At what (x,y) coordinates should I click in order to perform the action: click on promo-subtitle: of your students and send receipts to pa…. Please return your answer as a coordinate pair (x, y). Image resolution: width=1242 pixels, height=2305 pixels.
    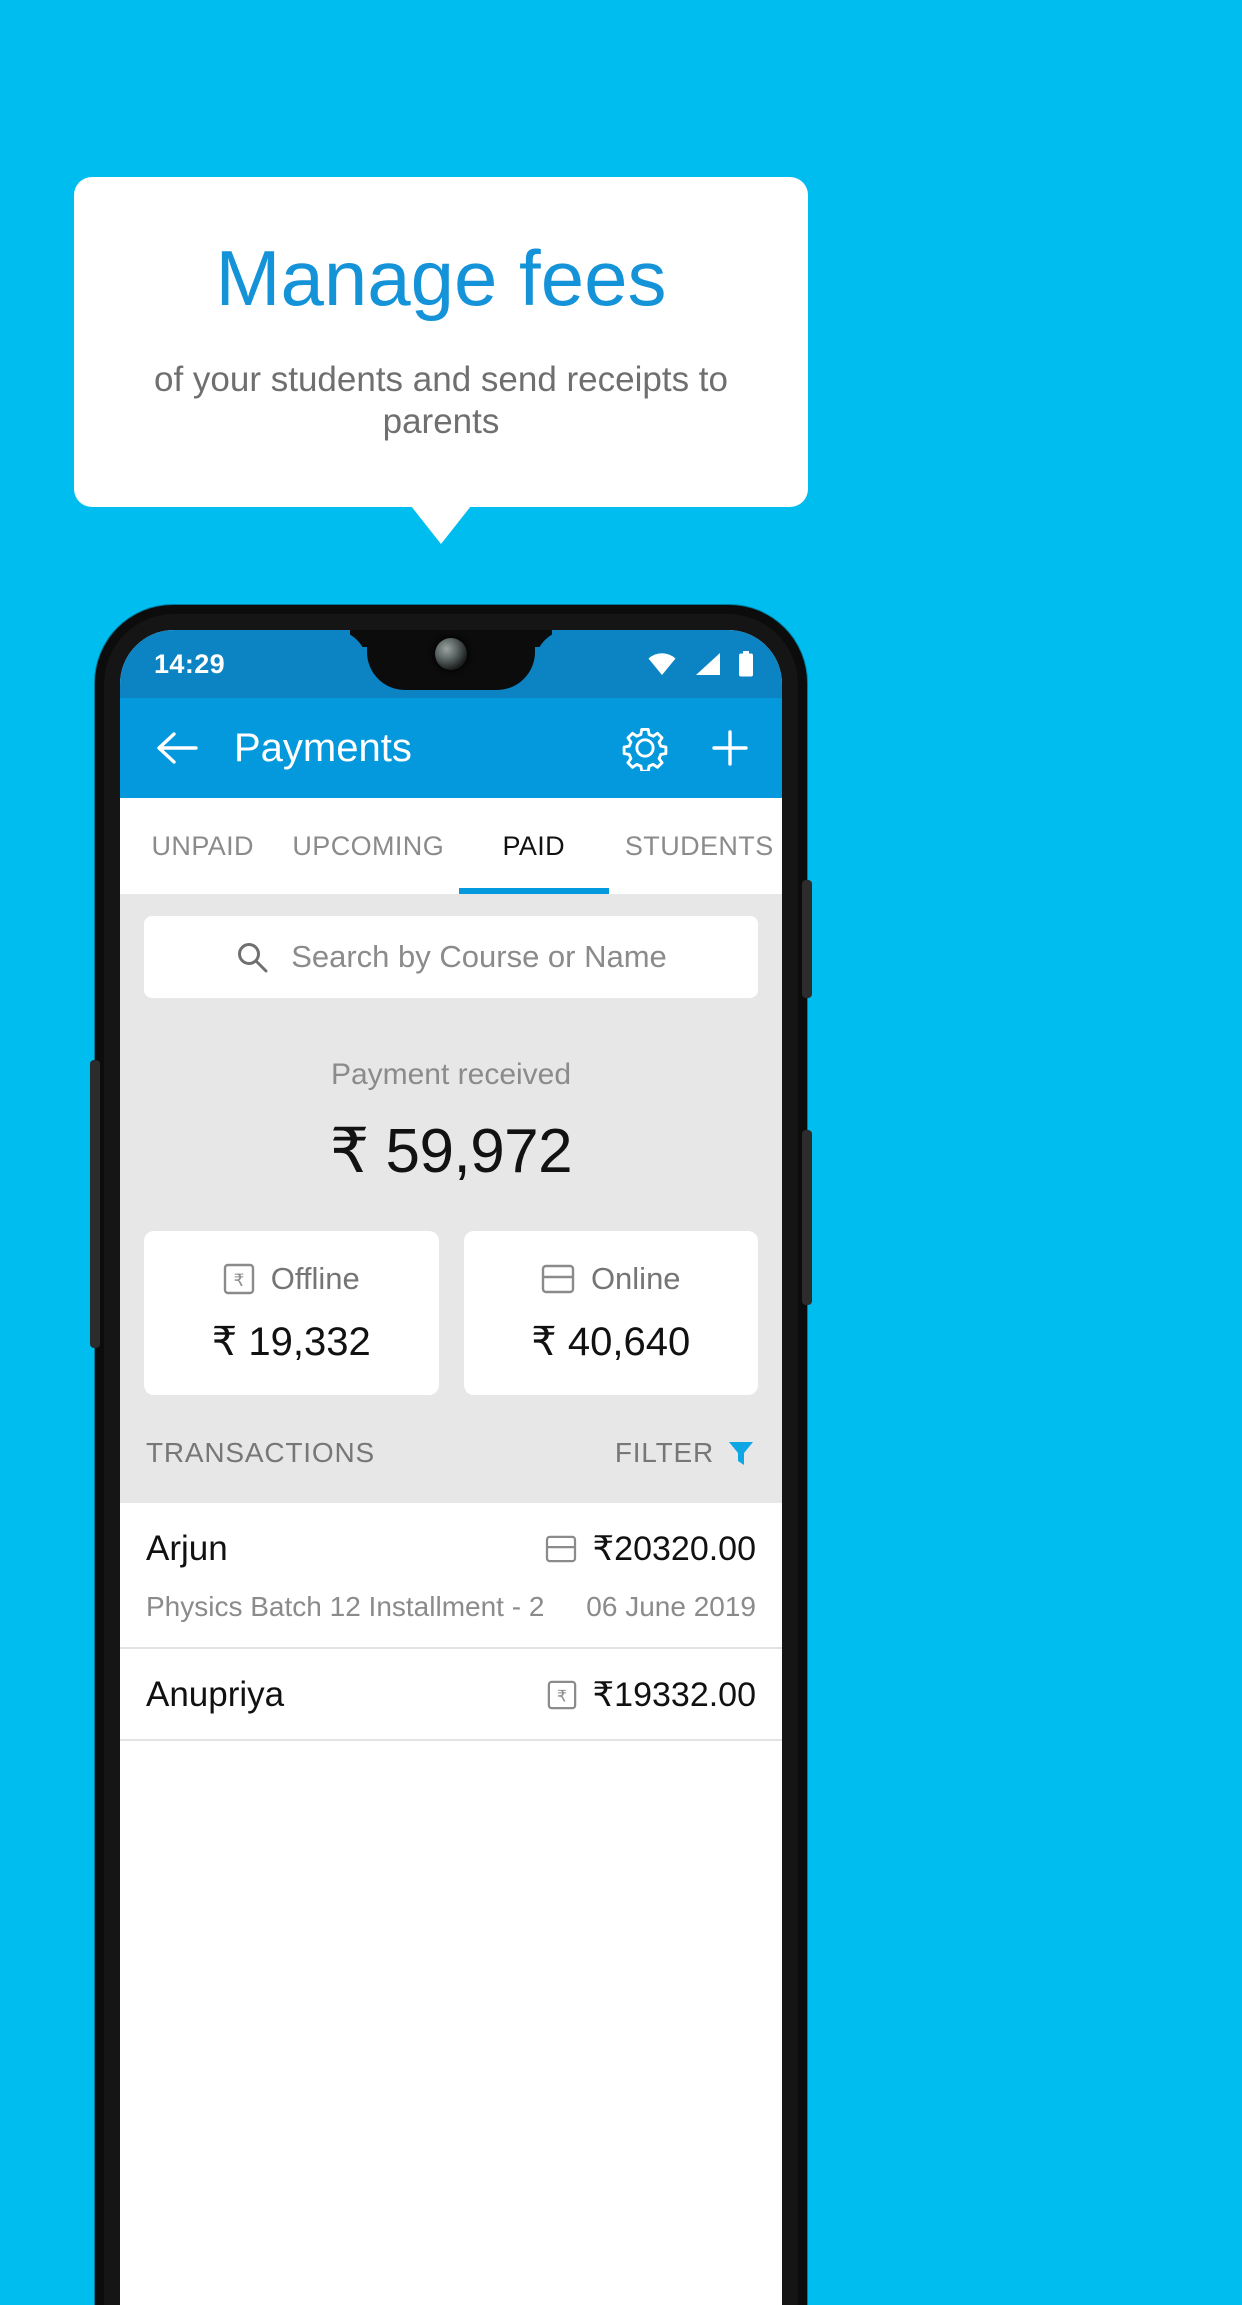
    Looking at the image, I should click on (441, 400).